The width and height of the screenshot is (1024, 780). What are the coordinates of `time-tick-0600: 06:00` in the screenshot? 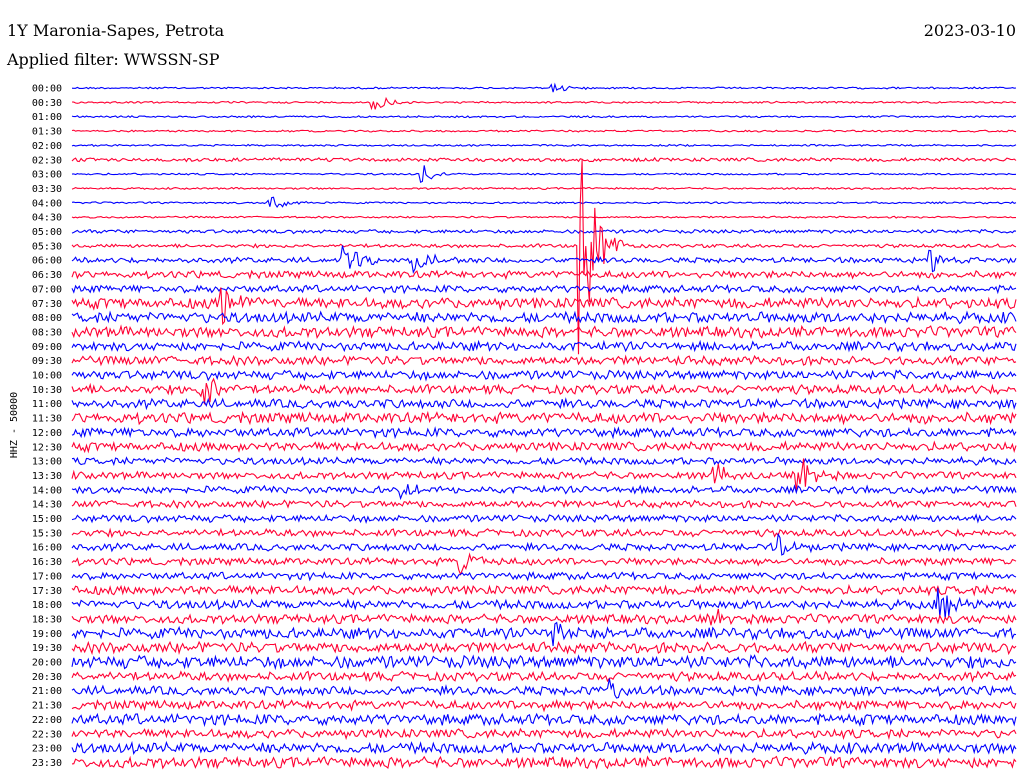 It's located at (47, 261).